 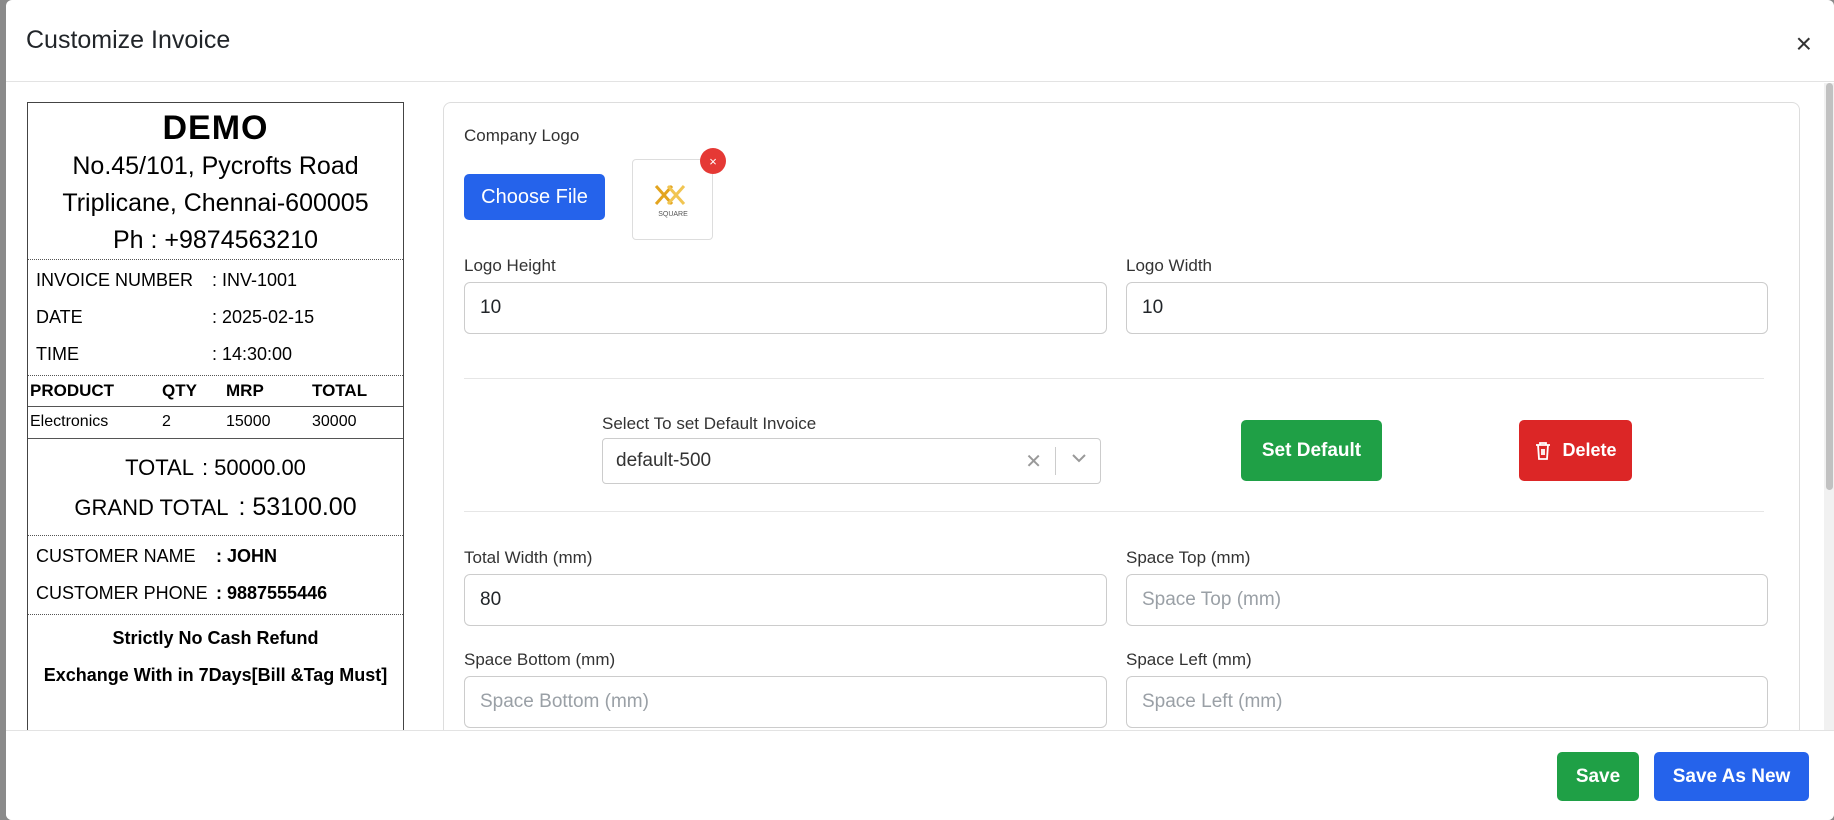 I want to click on receipt-date-row: DATE : 2025-02-15, so click(x=215, y=317).